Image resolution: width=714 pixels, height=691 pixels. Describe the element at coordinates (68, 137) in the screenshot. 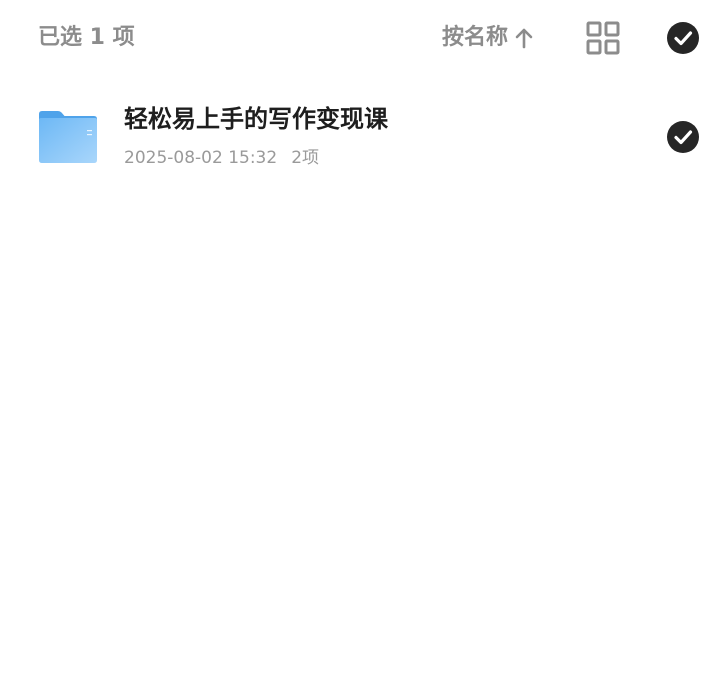

I see `folder-icon` at that location.